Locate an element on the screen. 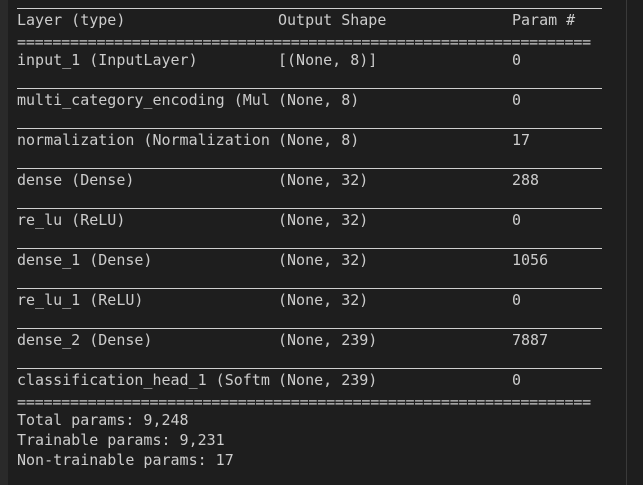 This screenshot has width=643, height=485. header-row: Layer (type) Output Shape Param # is located at coordinates (296, 20).